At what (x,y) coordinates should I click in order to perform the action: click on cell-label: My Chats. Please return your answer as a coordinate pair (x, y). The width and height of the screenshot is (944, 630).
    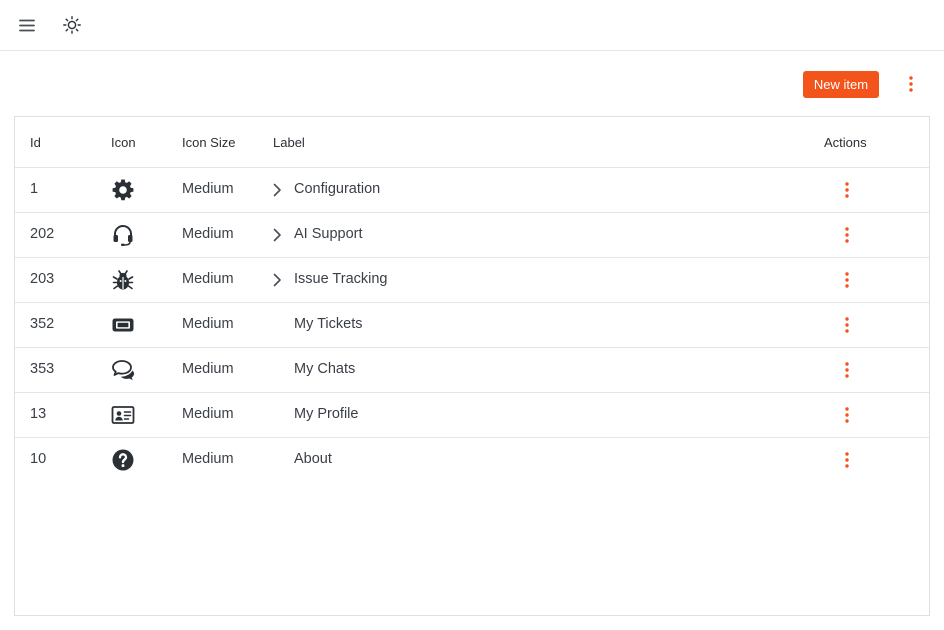
    Looking at the image, I should click on (325, 369).